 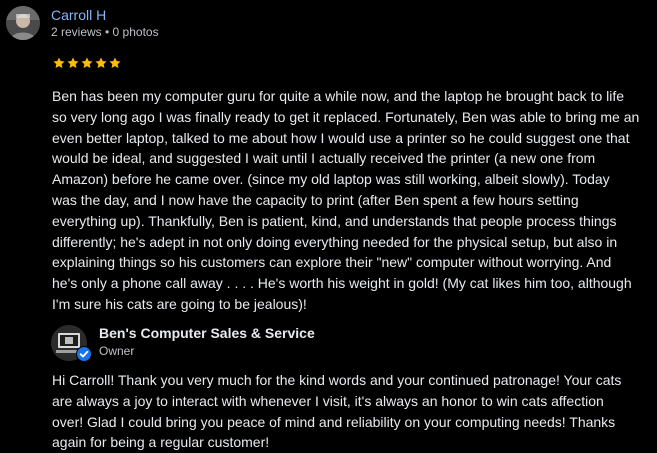 I want to click on reviewer-avatar, so click(x=23, y=23).